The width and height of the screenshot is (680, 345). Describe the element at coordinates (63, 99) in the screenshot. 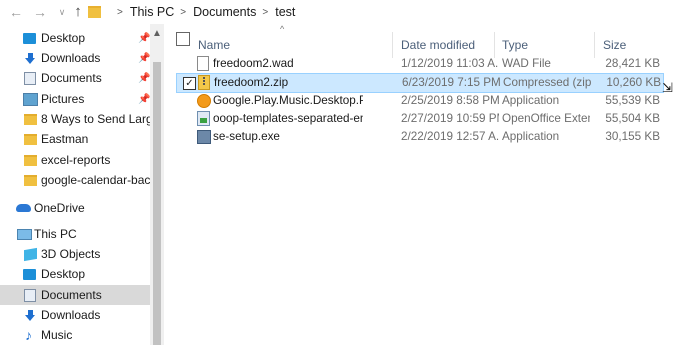

I see `nav-item-label: Pictures` at that location.